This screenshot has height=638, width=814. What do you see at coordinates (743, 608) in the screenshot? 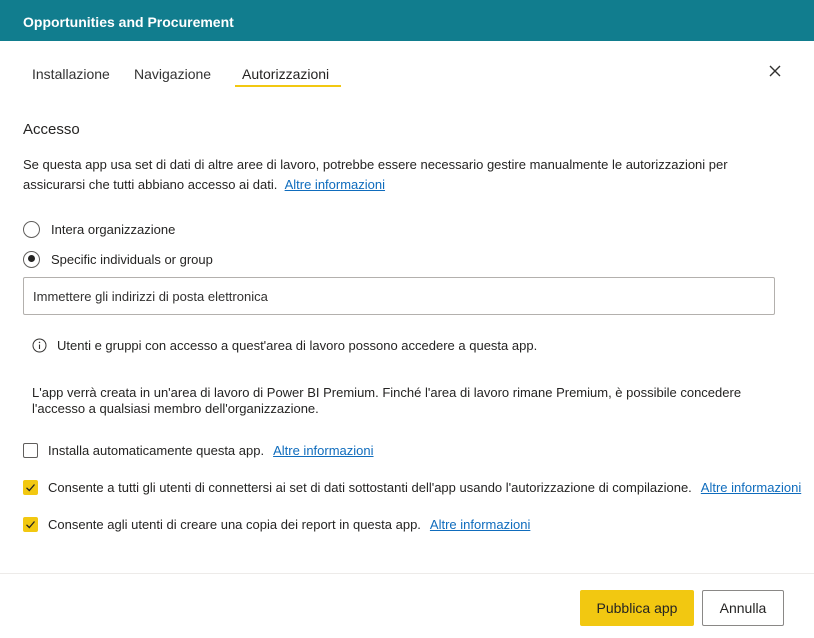
I see `cancel-button: Annulla` at bounding box center [743, 608].